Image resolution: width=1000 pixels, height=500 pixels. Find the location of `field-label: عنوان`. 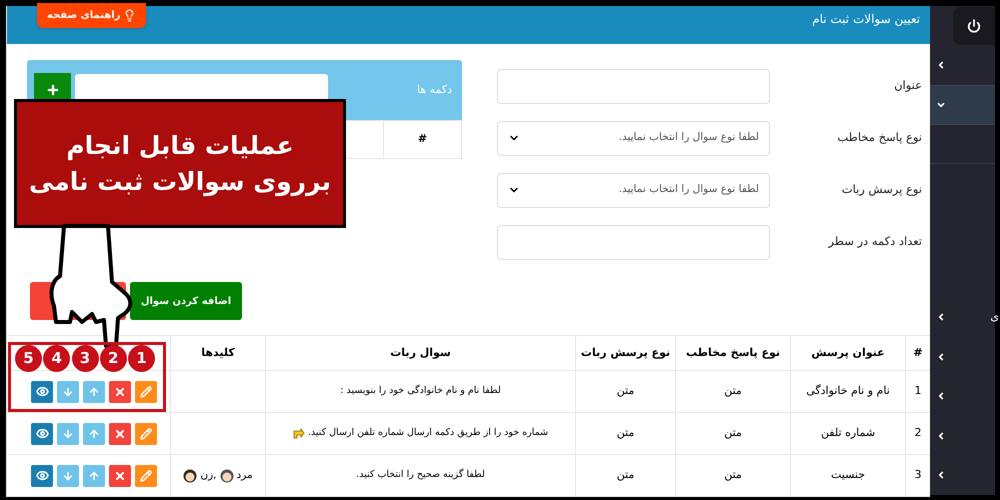

field-label: عنوان is located at coordinates (908, 85).